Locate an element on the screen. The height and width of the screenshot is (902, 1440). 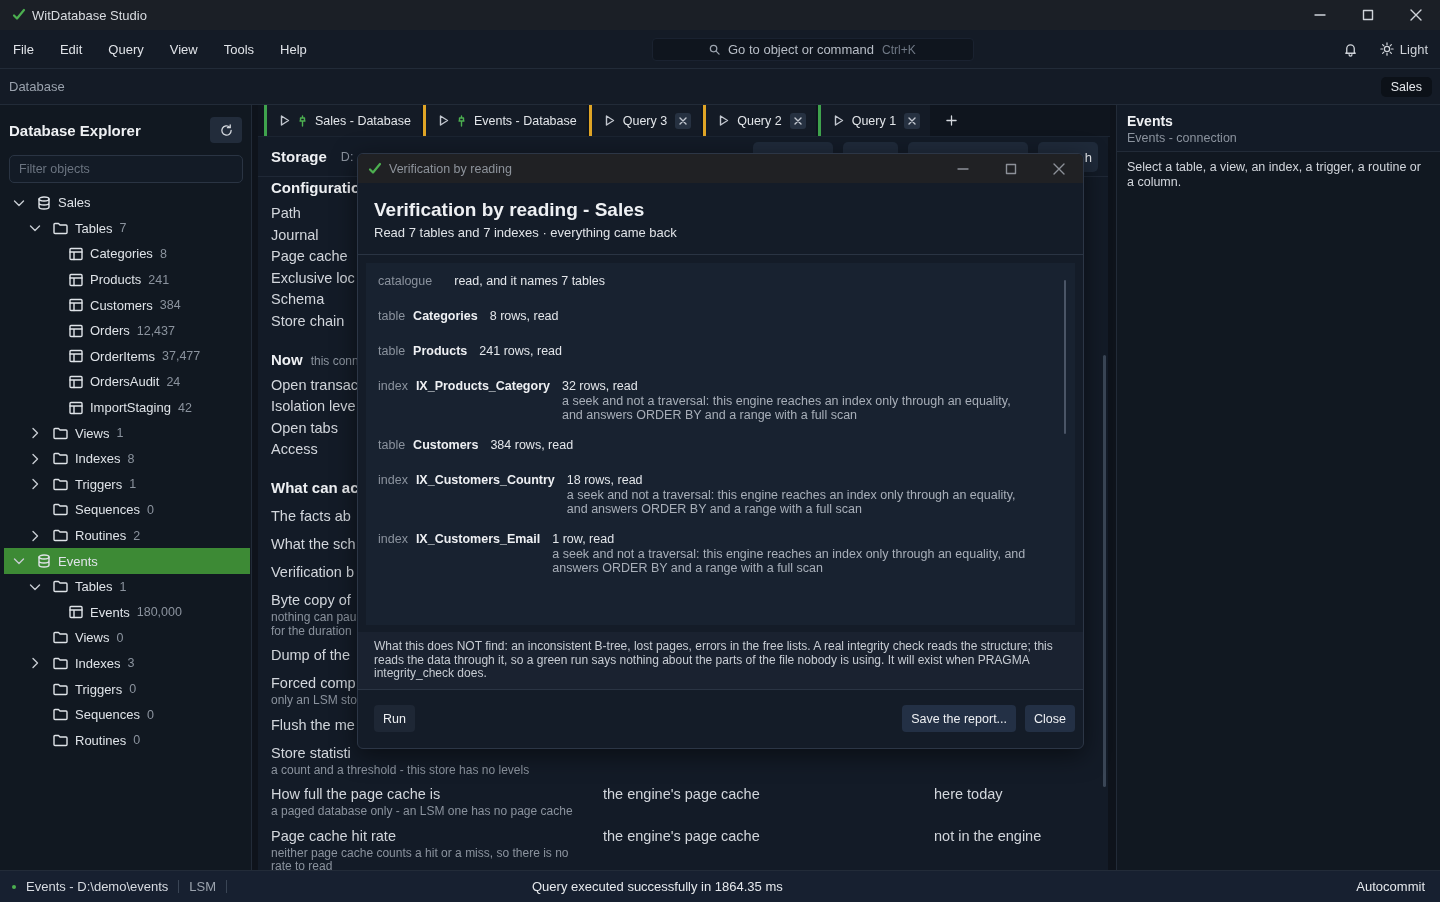
item-count: 7 is located at coordinates (123, 228).